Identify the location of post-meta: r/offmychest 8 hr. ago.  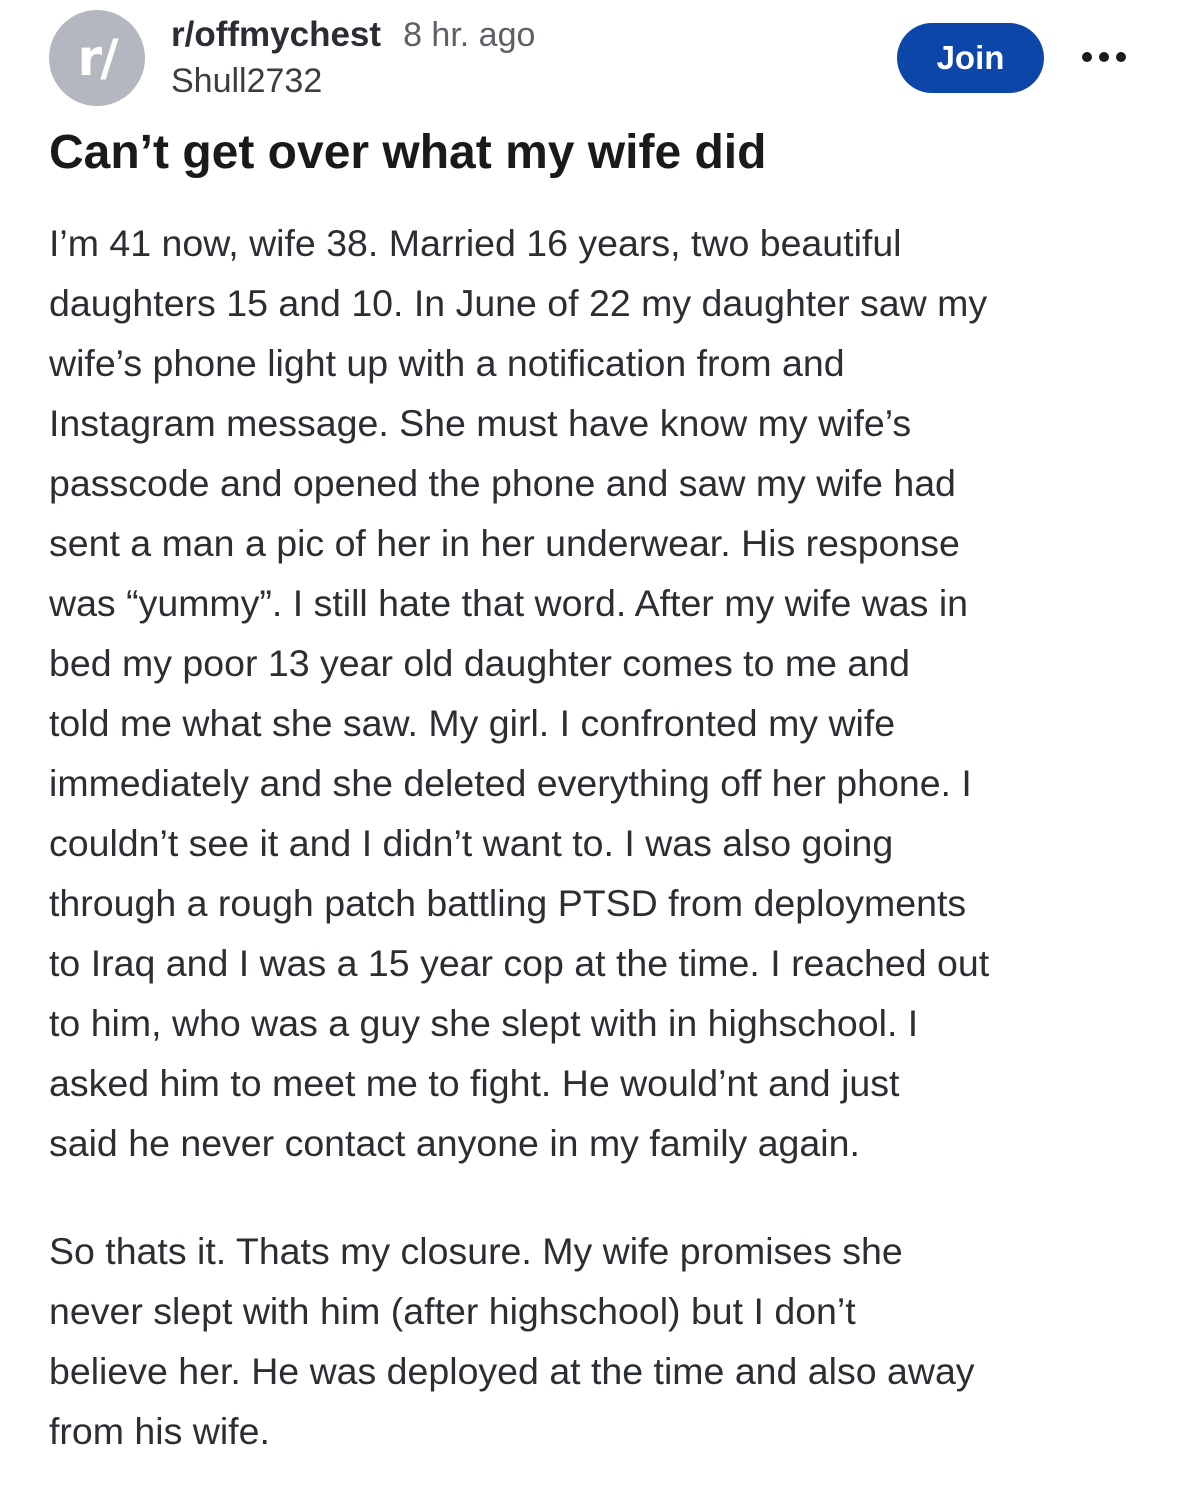
(353, 35).